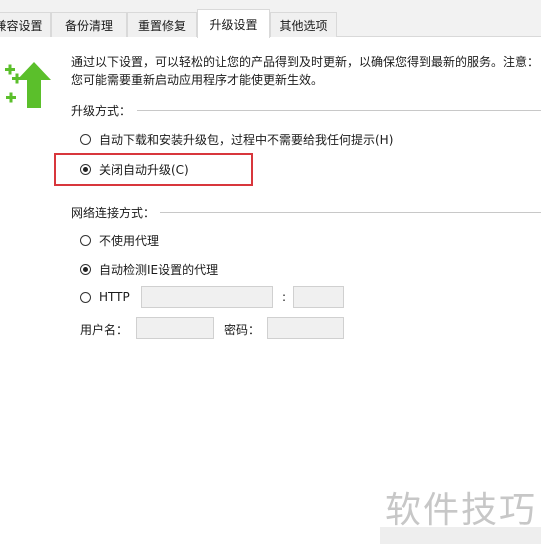  I want to click on username-label: 用户名：, so click(104, 330).